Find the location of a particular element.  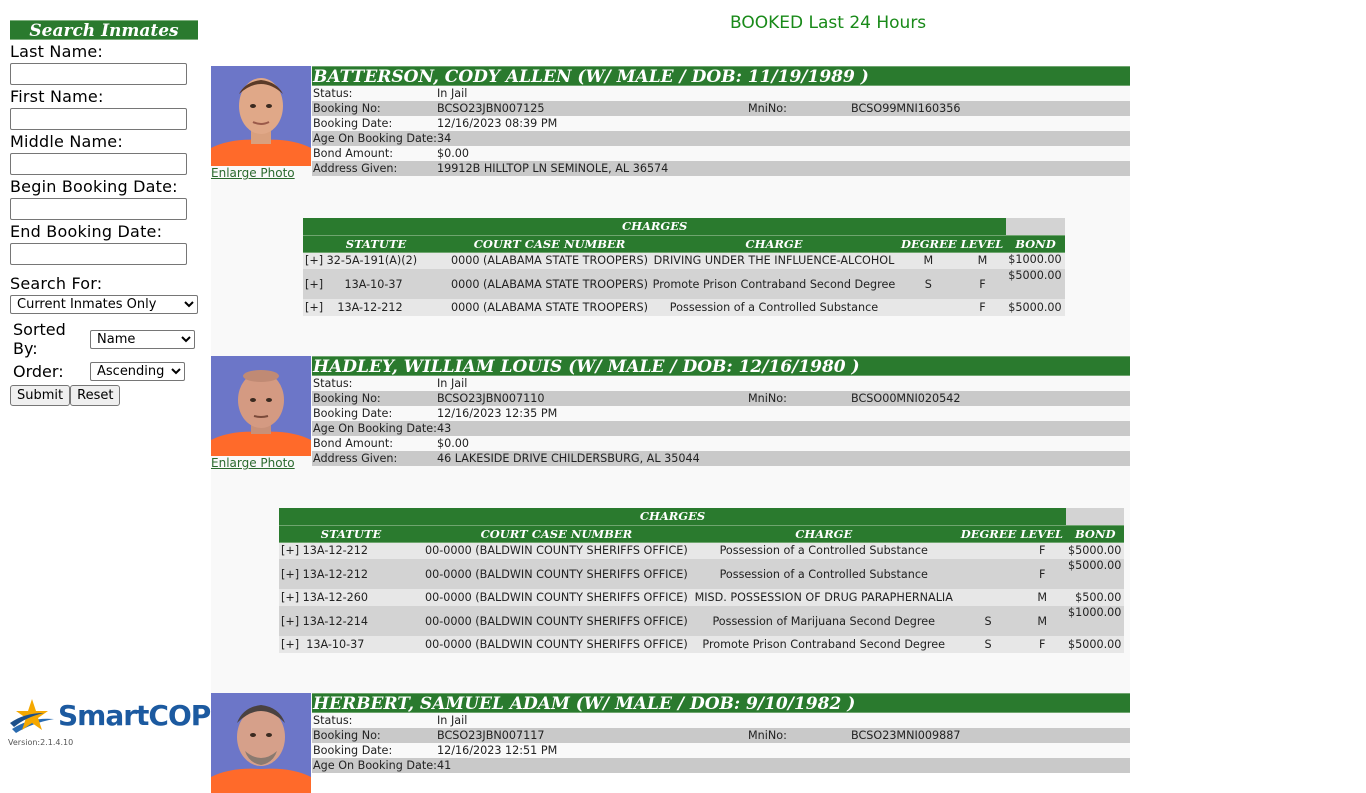

col-charge: CHARGE is located at coordinates (823, 534).